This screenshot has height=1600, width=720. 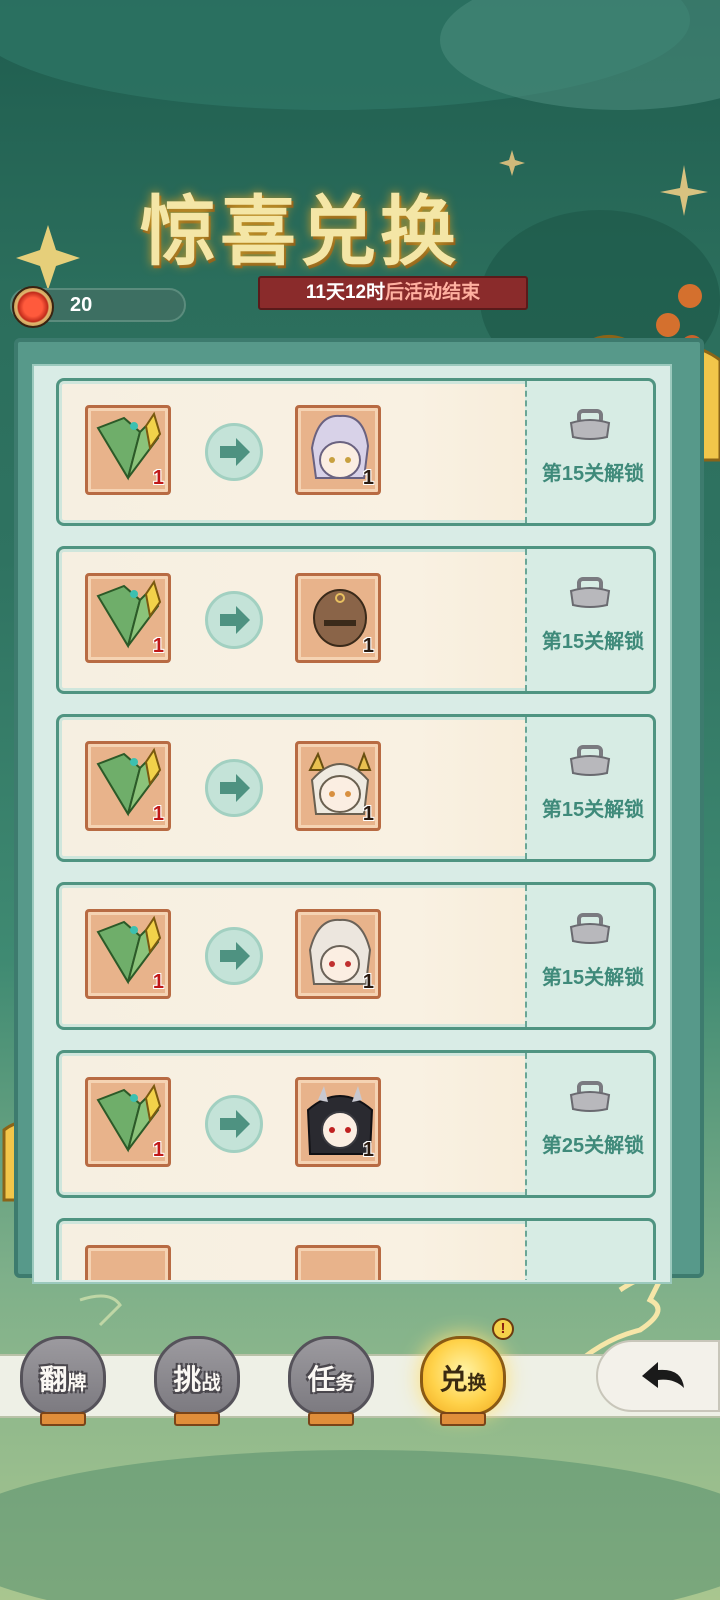 What do you see at coordinates (589, 1124) in the screenshot?
I see `unlock-panel: 第25关解锁` at bounding box center [589, 1124].